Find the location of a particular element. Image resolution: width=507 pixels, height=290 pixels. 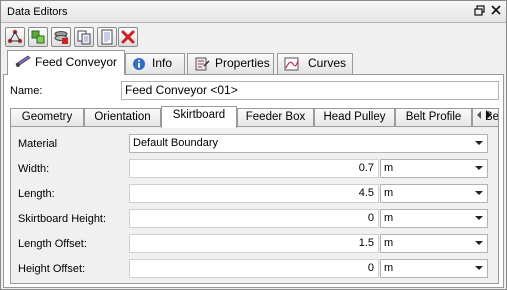

editor-tabs: Feed Conveyor Info Properties Curves is located at coordinates (253, 62).